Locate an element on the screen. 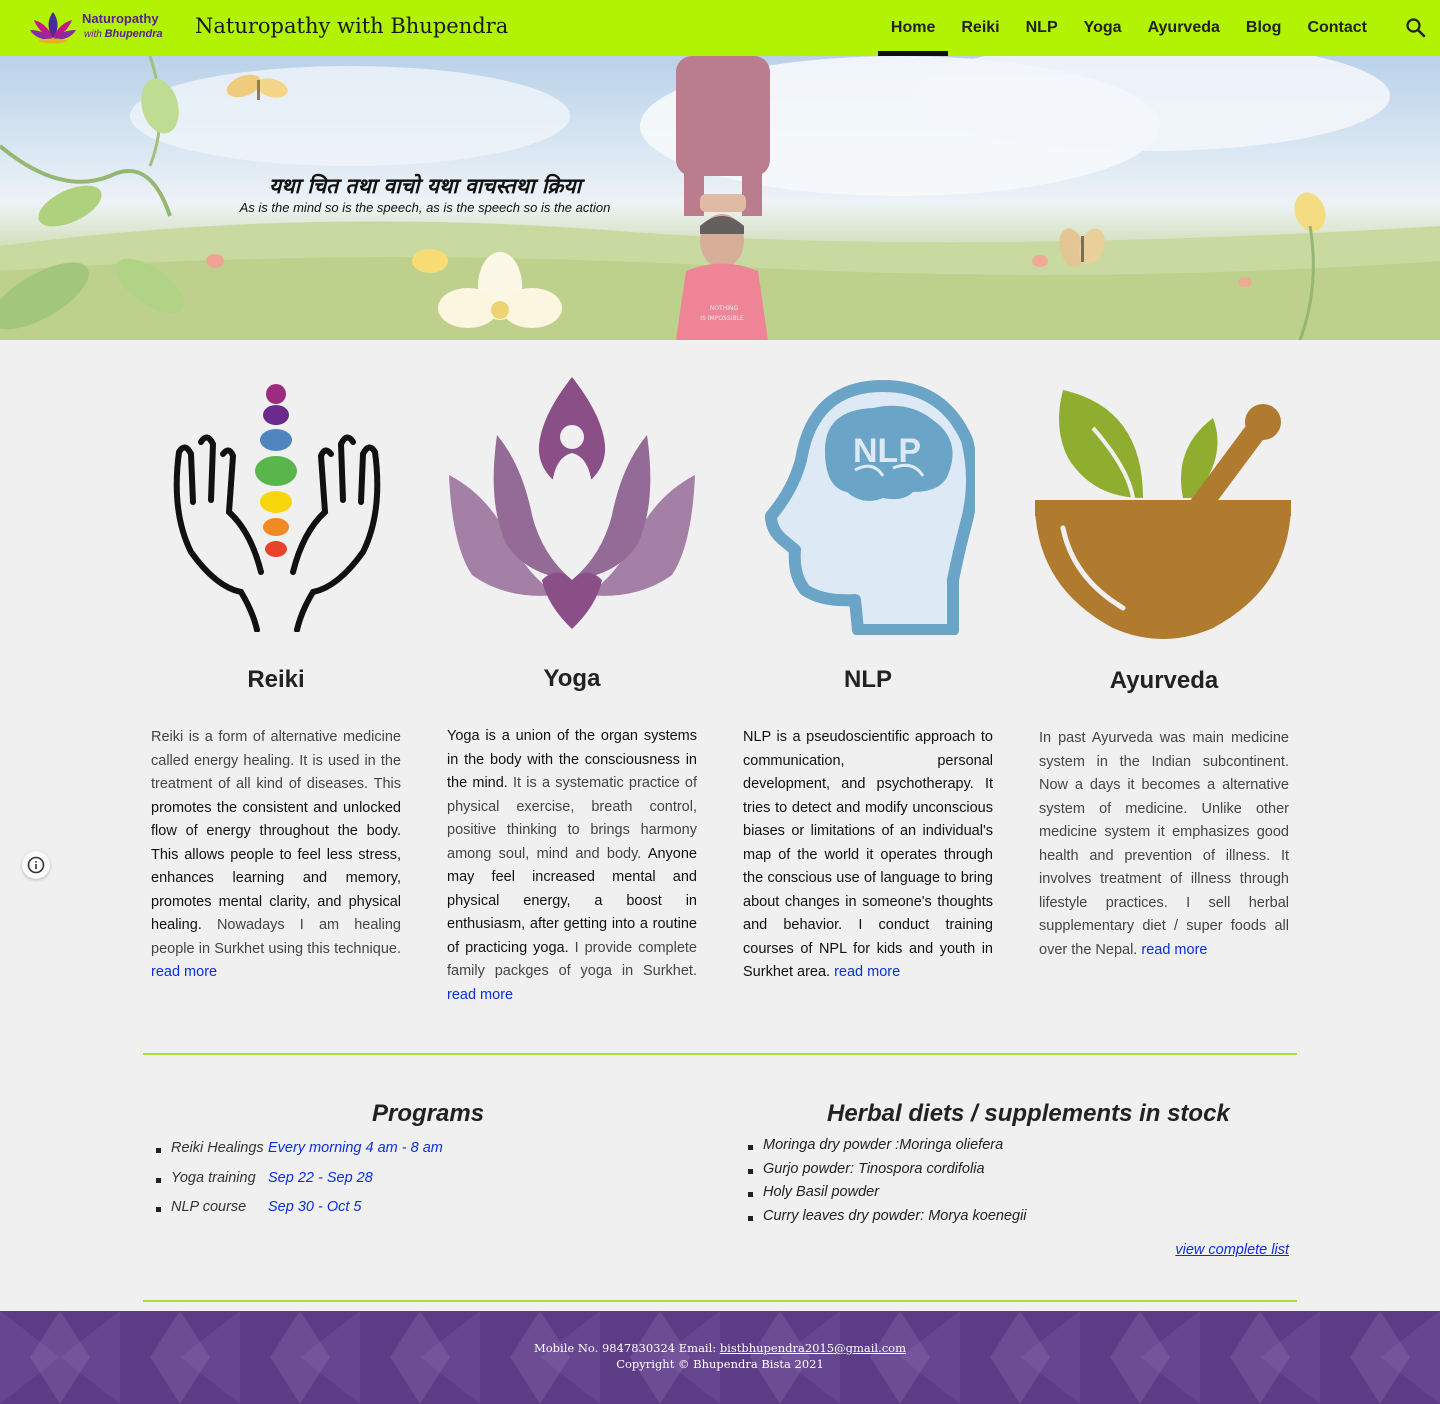 The image size is (1440, 1404). site-title: Naturopathy with Bhupendra is located at coordinates (351, 26).